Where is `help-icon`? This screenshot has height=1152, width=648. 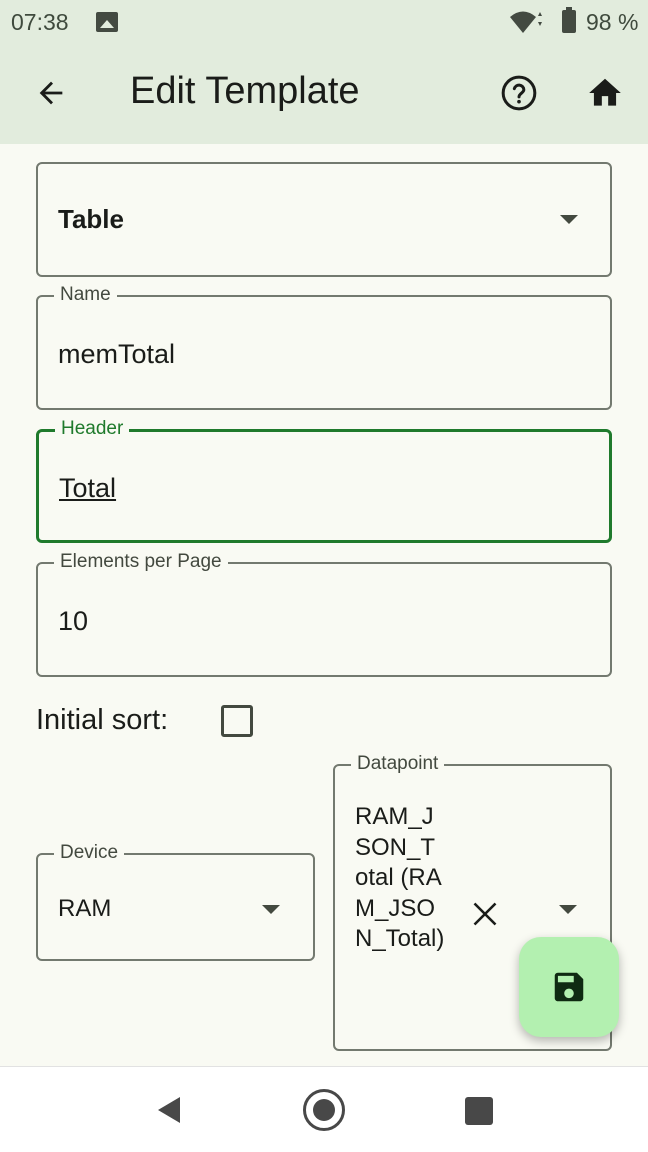 help-icon is located at coordinates (519, 93).